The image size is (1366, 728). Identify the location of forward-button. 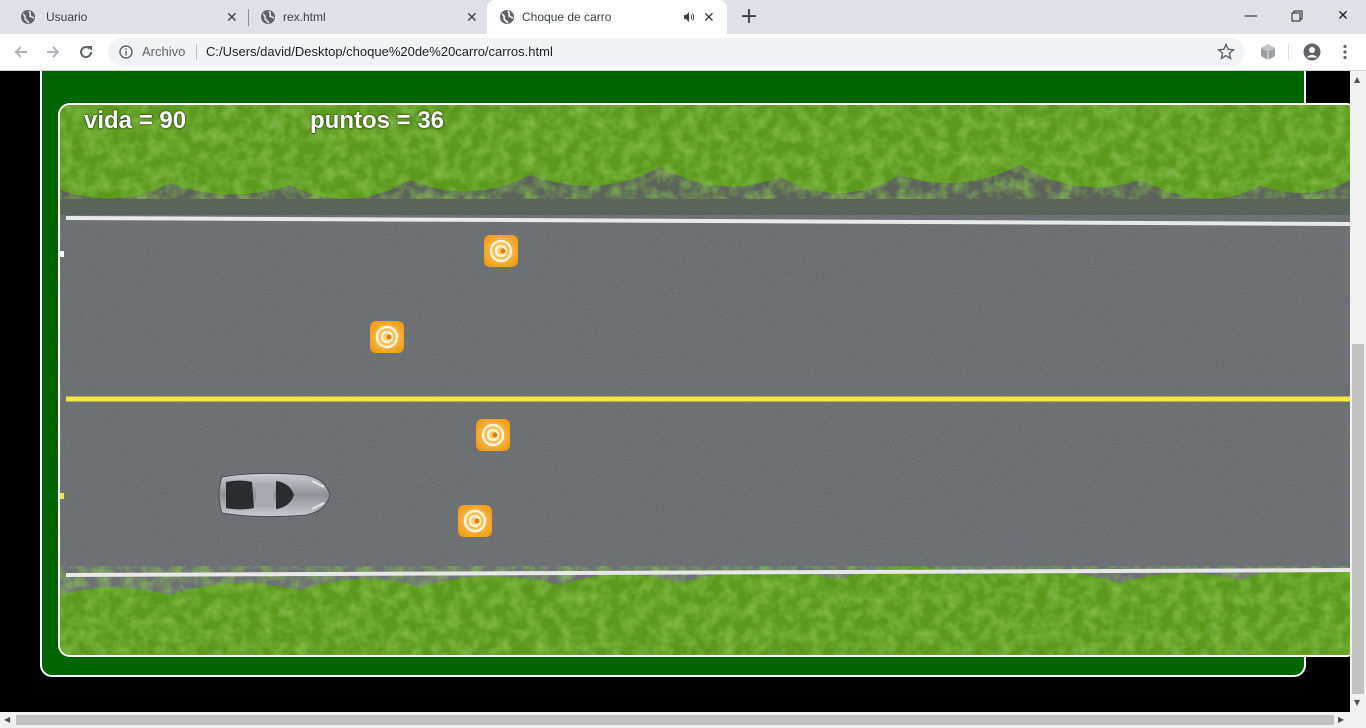
(53, 52).